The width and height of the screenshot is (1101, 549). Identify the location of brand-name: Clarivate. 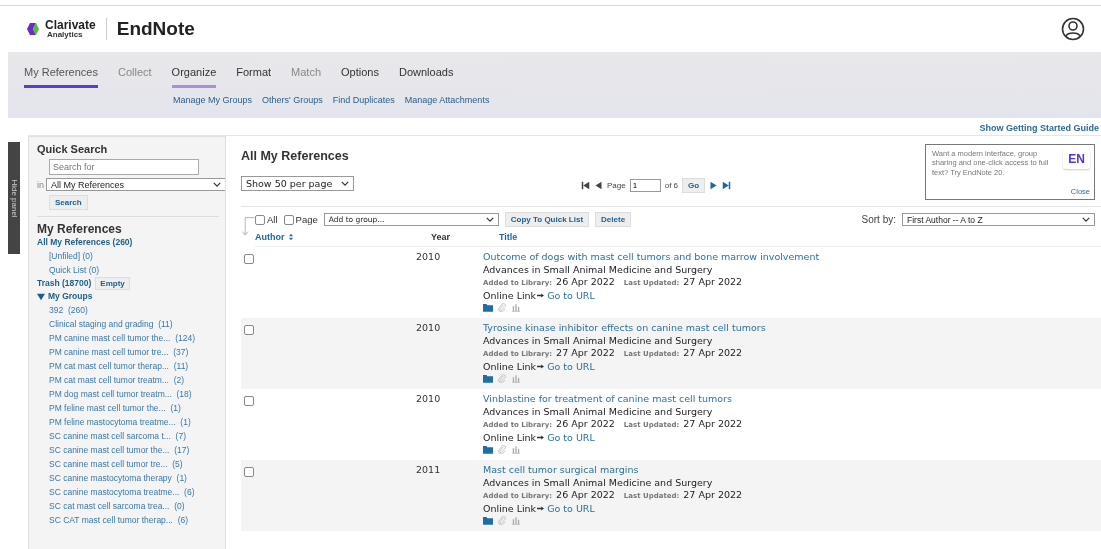
(70, 25).